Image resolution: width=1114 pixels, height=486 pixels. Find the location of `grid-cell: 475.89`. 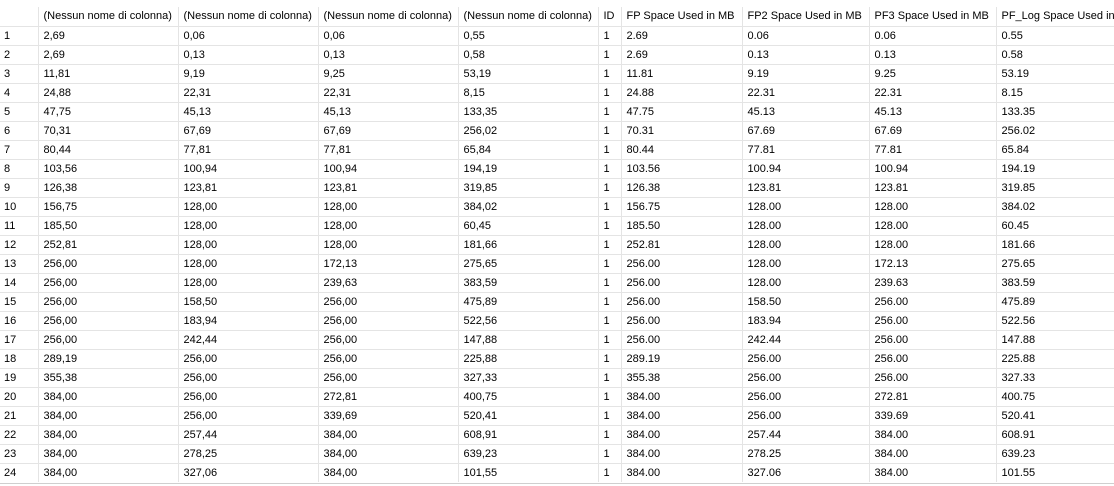

grid-cell: 475.89 is located at coordinates (1055, 302).